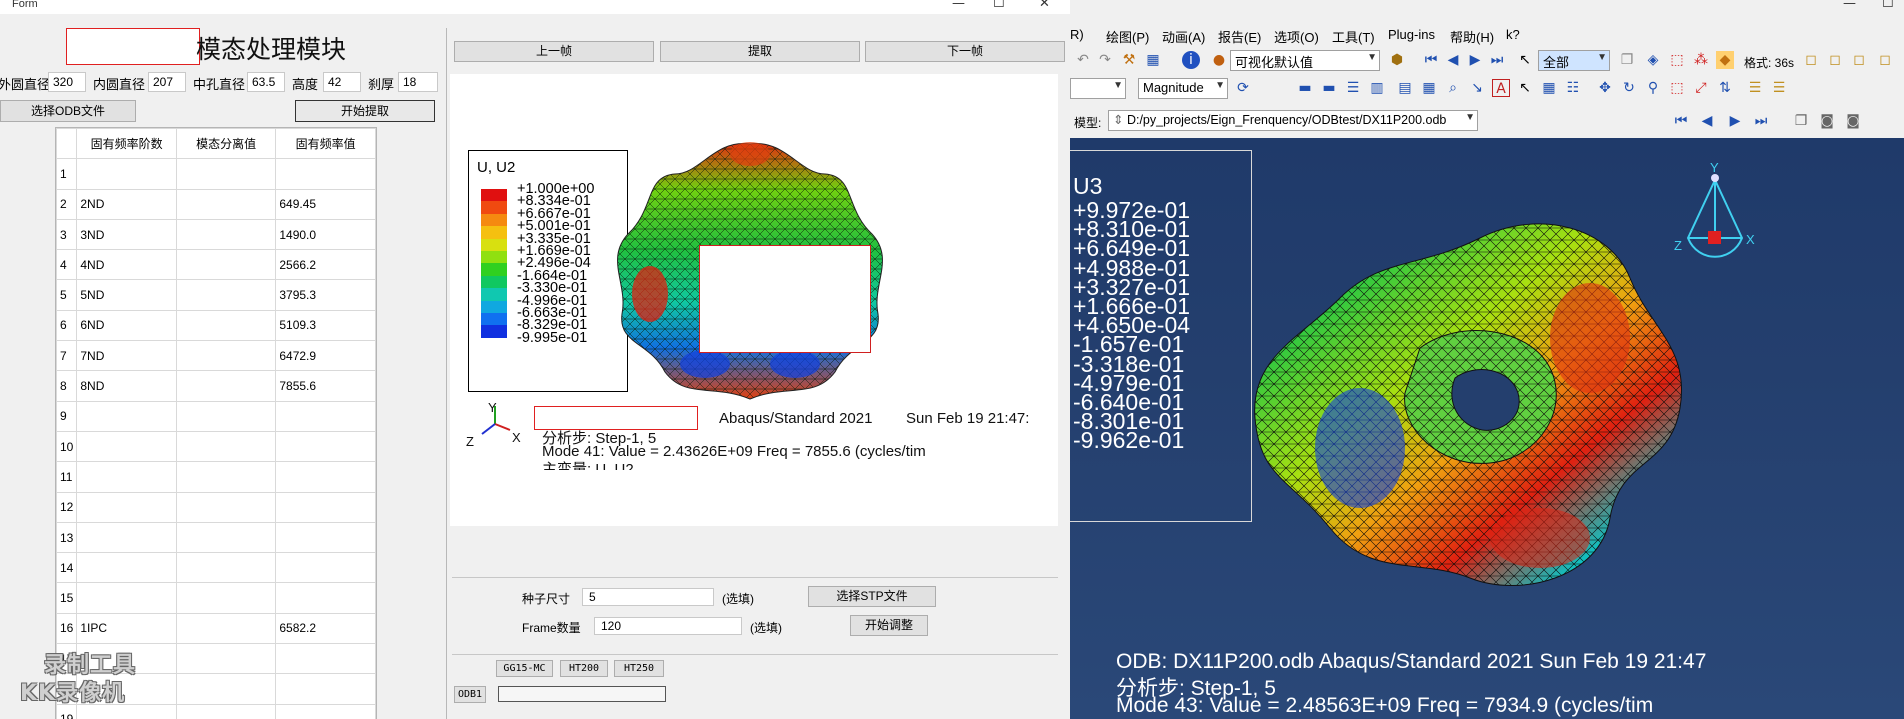 The image size is (1904, 719). I want to click on box-view-icon: ◻, so click(1811, 60).